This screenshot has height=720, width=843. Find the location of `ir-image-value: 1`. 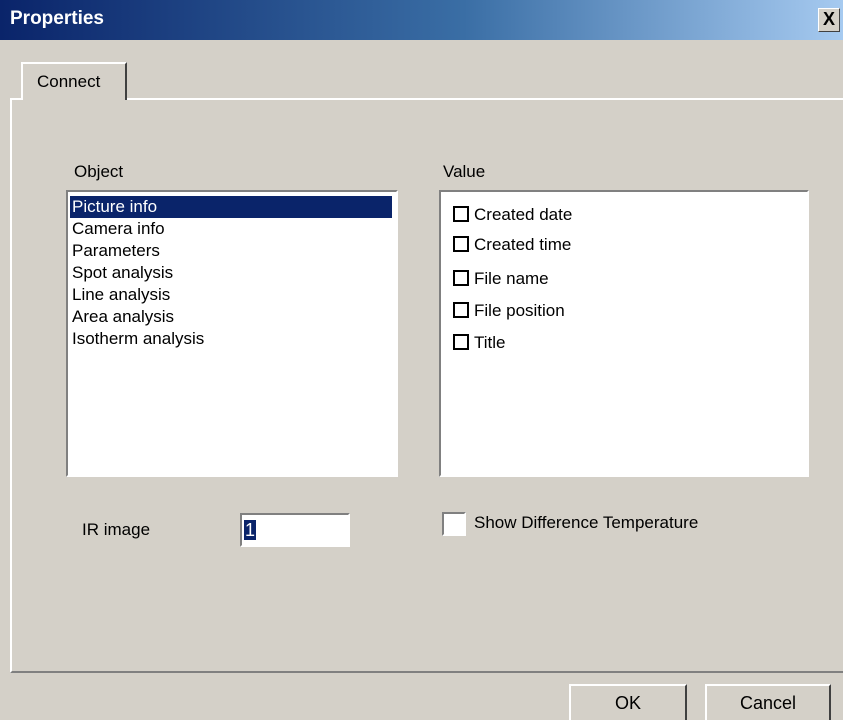

ir-image-value: 1 is located at coordinates (250, 530).